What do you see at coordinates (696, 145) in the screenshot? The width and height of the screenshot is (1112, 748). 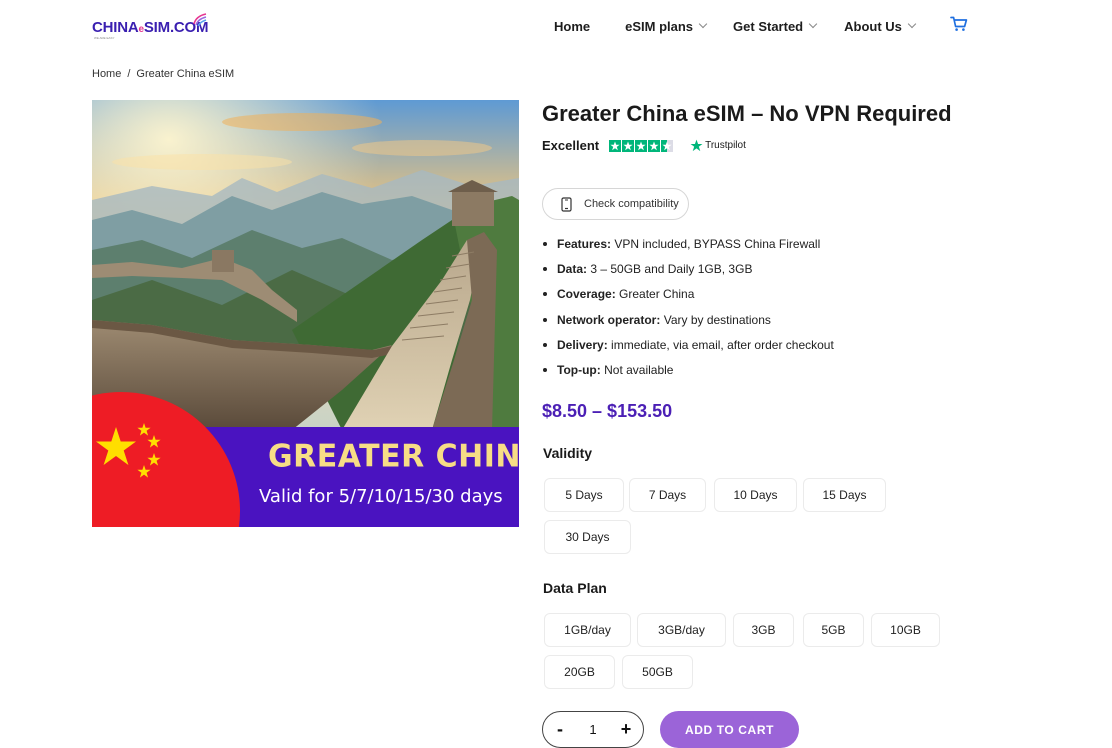 I see `trustpilot-star-icon` at bounding box center [696, 145].